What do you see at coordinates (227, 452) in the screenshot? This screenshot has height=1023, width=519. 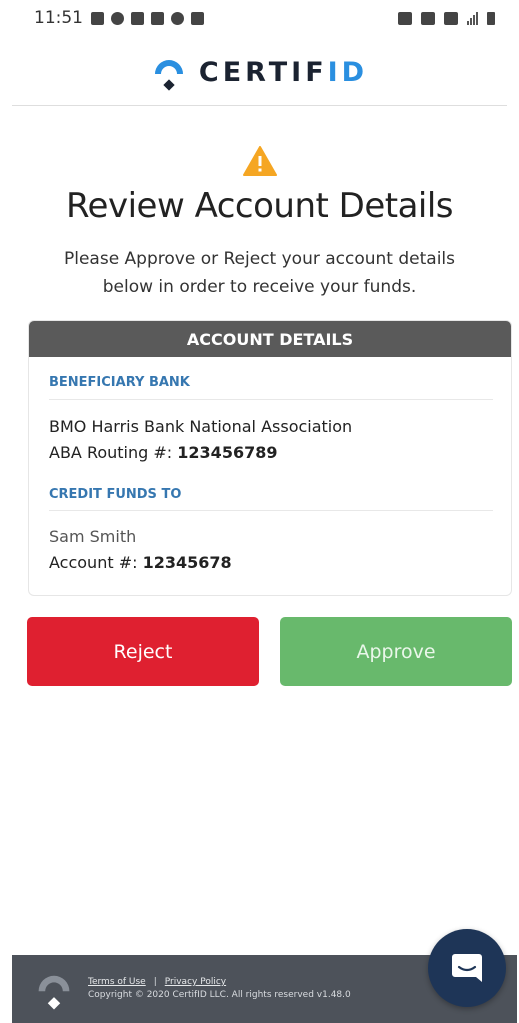 I see `routing-value: 123456789` at bounding box center [227, 452].